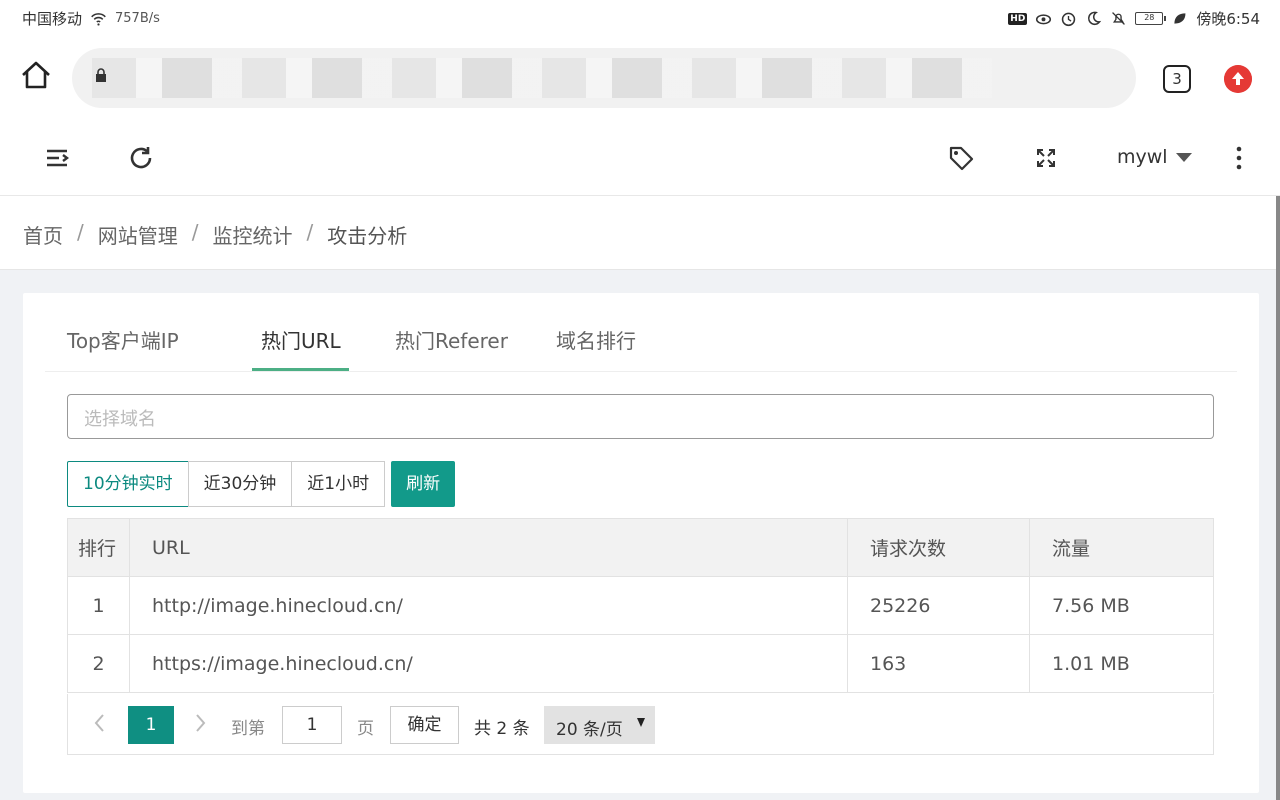 The height and width of the screenshot is (800, 1280). I want to click on breadcrumb-home: 首页, so click(43, 234).